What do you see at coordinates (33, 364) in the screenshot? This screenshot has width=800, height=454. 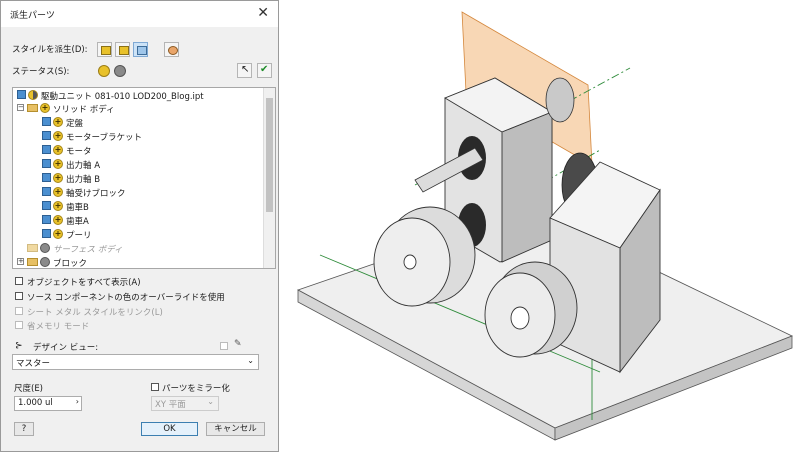 I see `design-view-value: マスター` at bounding box center [33, 364].